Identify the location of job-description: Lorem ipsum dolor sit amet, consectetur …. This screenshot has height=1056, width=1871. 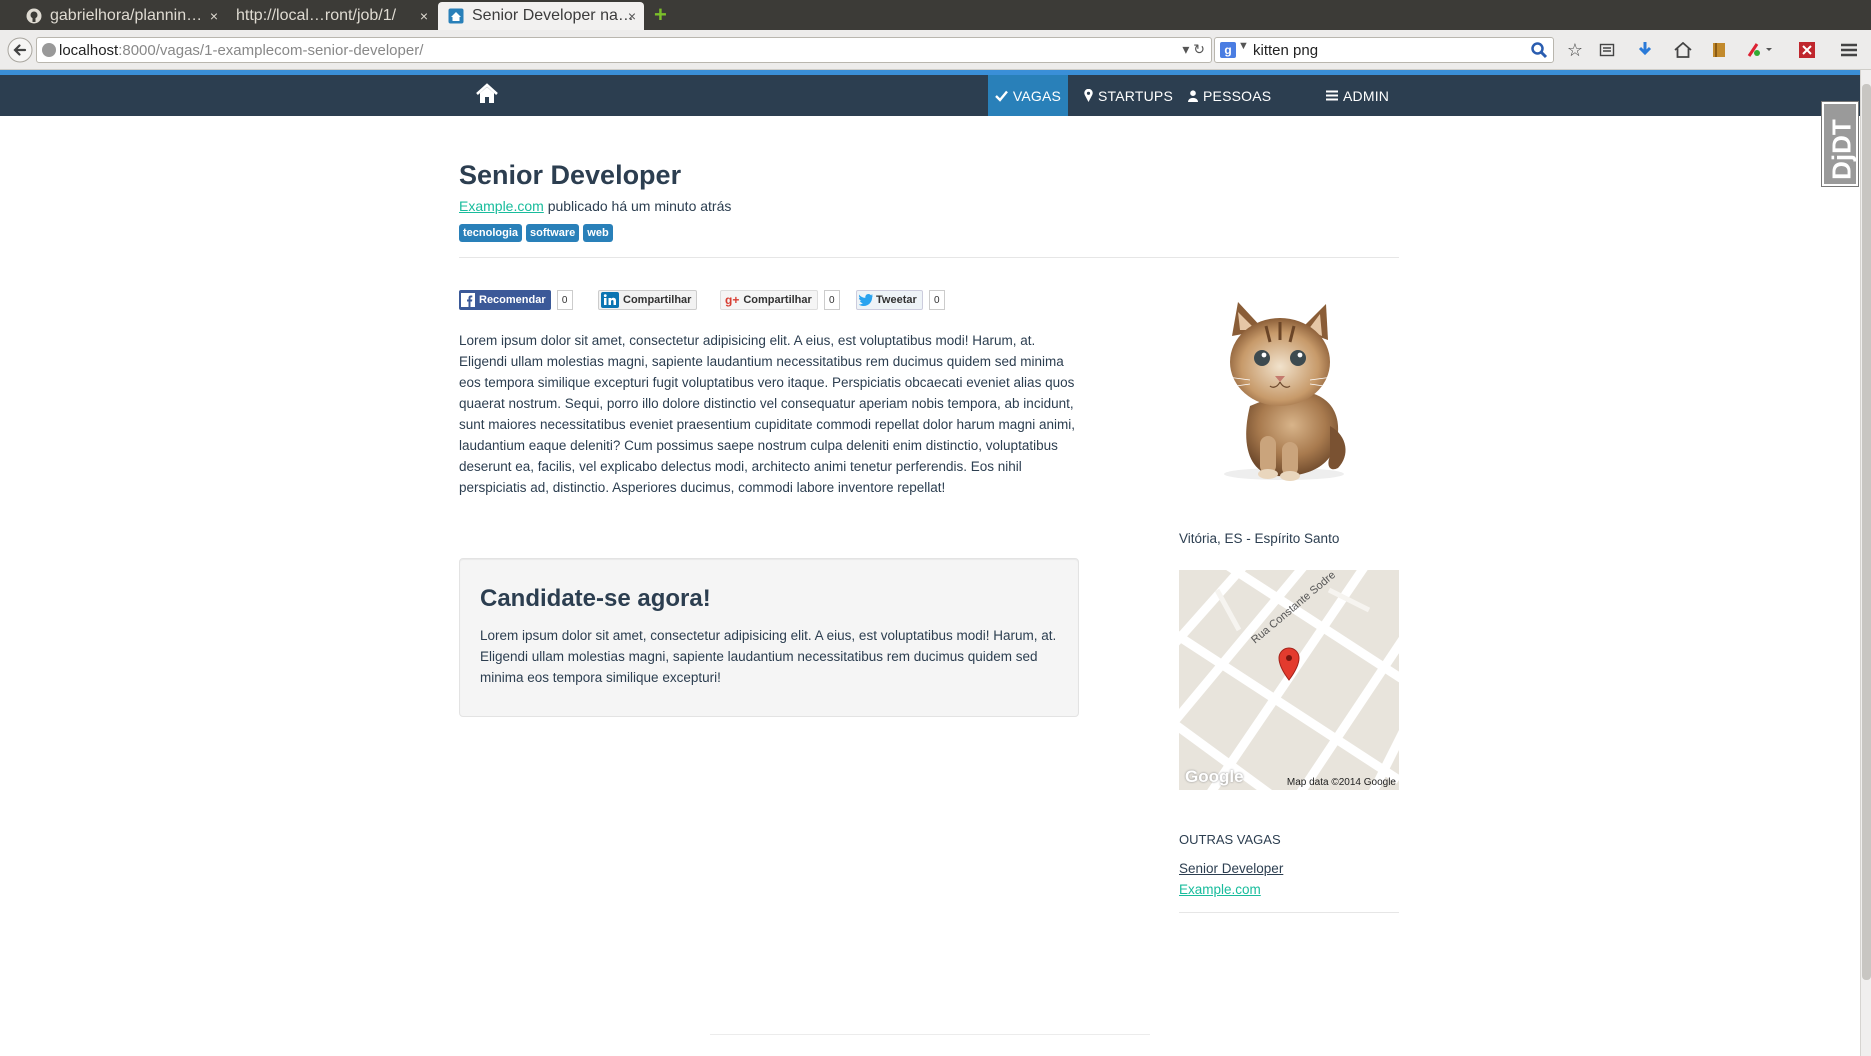
(767, 414).